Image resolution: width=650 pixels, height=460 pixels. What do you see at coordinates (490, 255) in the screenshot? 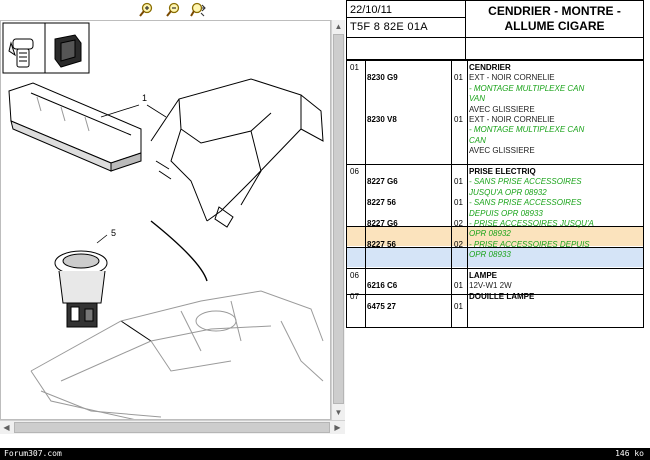
I see `part-description: OPR 08933` at bounding box center [490, 255].